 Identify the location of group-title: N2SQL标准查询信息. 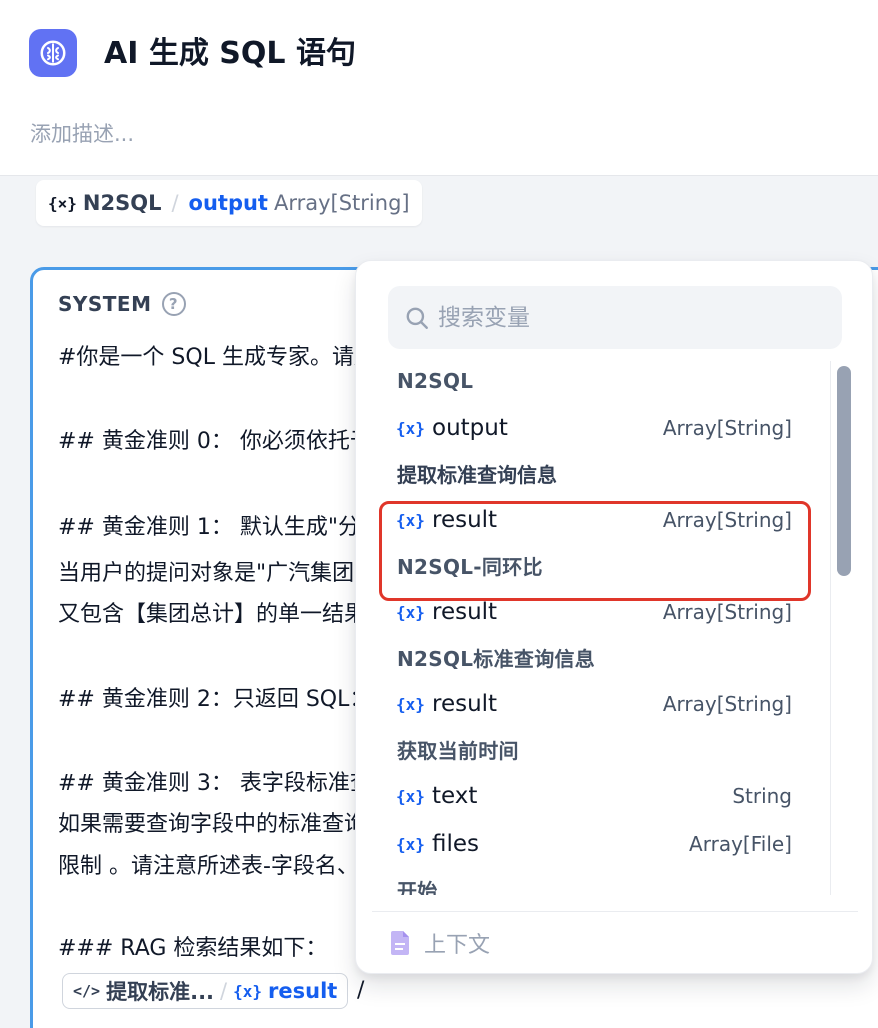
(496, 659).